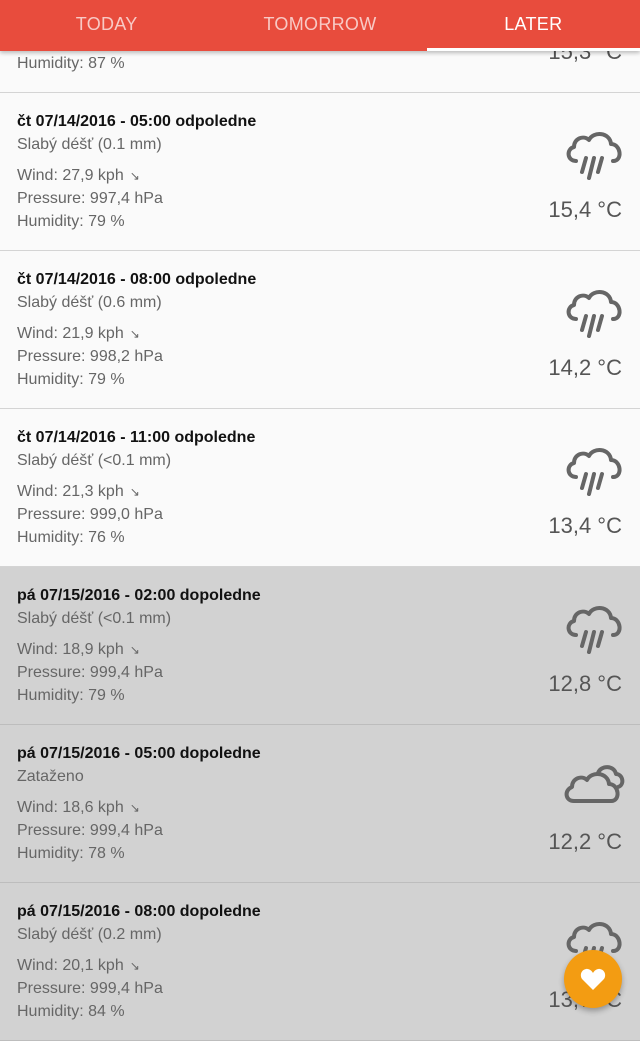  Describe the element at coordinates (106, 25) in the screenshot. I see `tab-today: TODAY` at that location.